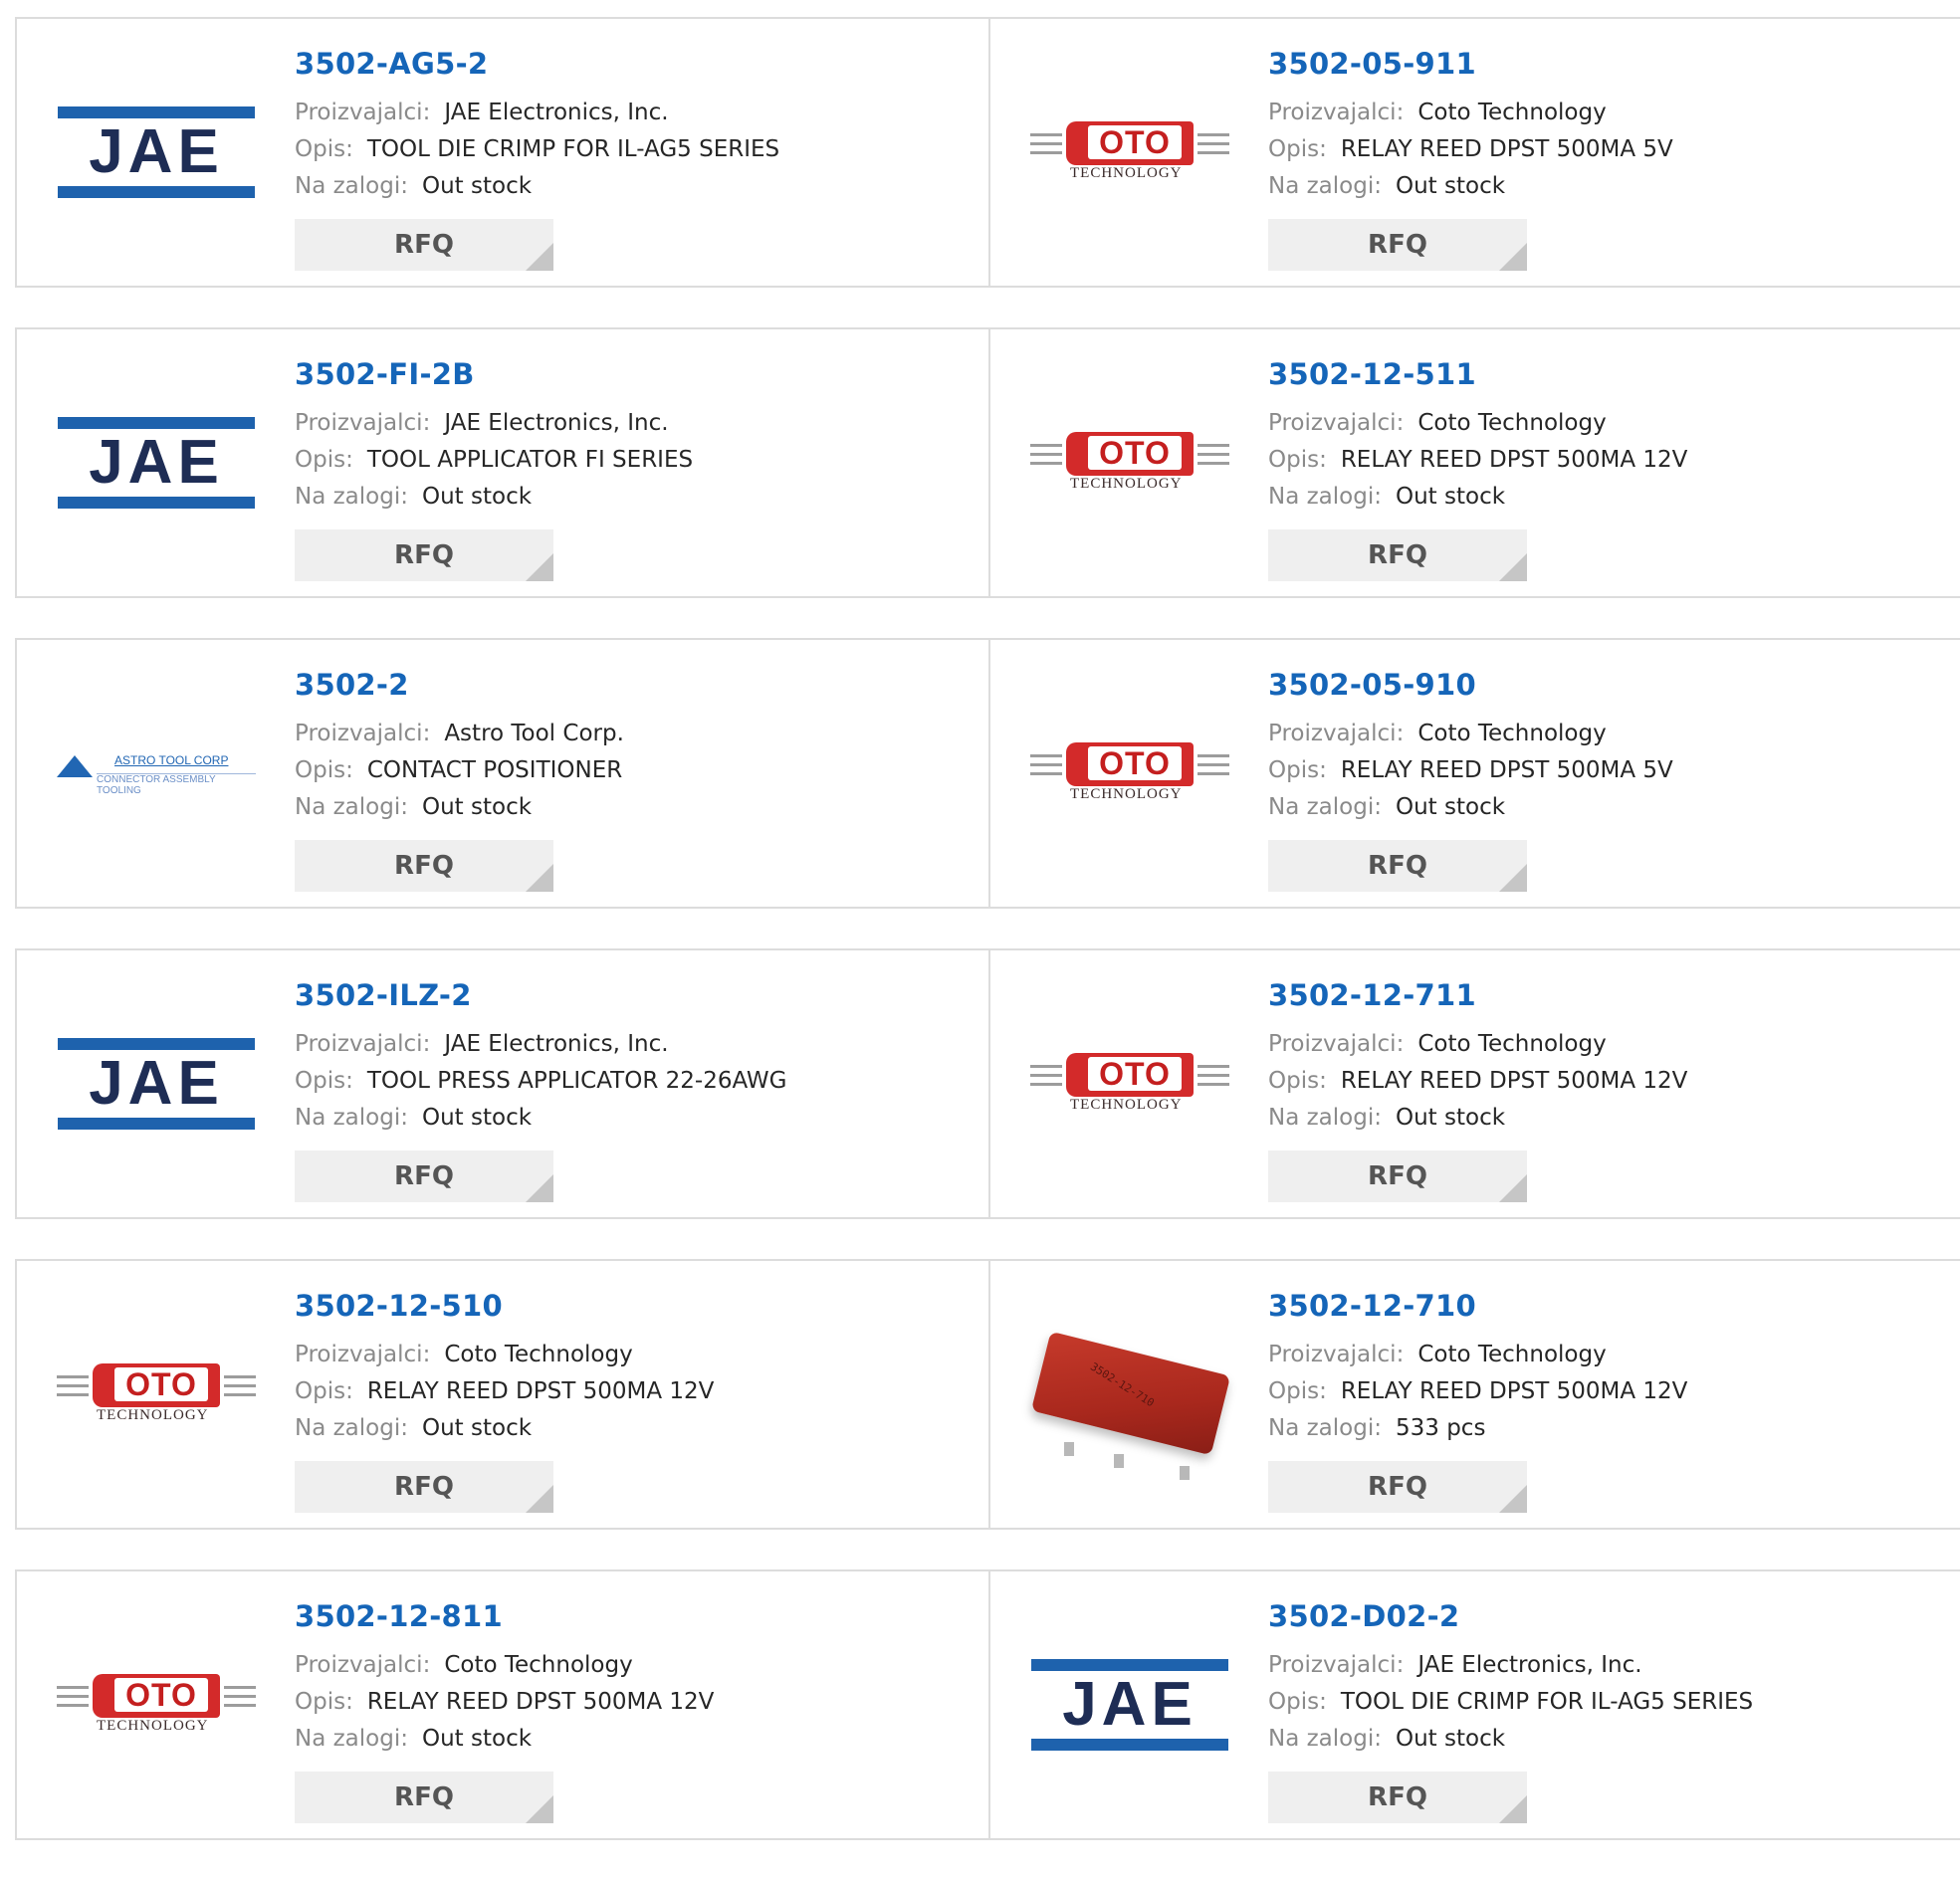 The width and height of the screenshot is (1960, 1880). Describe the element at coordinates (494, 374) in the screenshot. I see `part-number-link: 3502-FI-2B` at that location.